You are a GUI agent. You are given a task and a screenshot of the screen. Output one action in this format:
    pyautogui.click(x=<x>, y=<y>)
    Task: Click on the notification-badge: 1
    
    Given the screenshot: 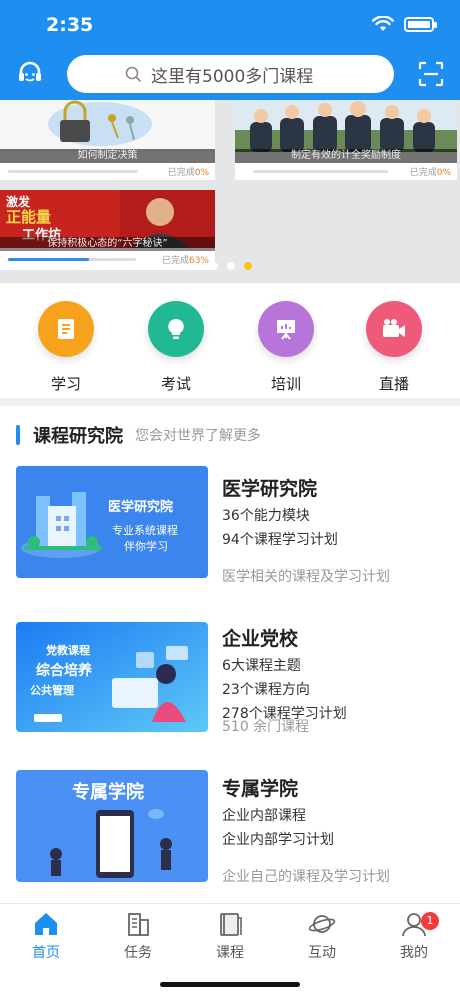 What is the action you would take?
    pyautogui.click(x=430, y=921)
    